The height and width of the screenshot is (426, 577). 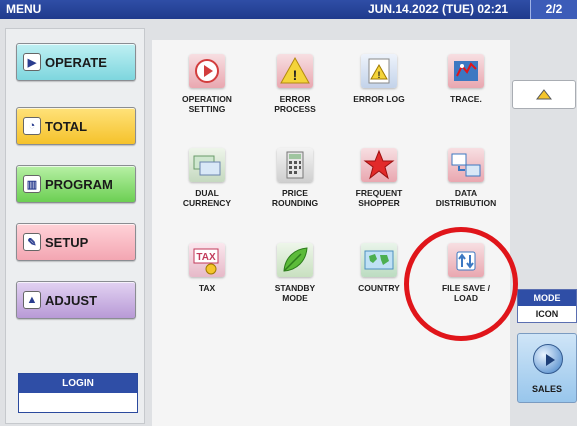 I want to click on total-button: ◔ TOTAL, so click(x=76, y=126).